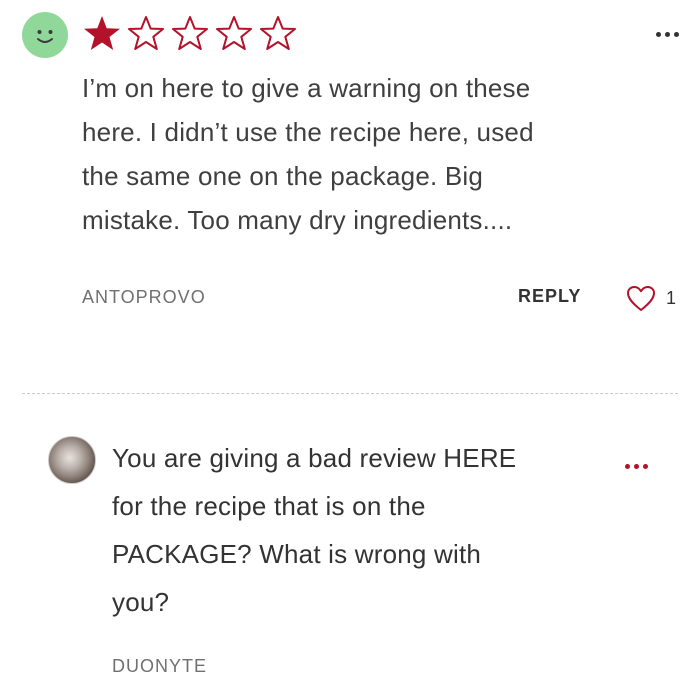 This screenshot has height=688, width=700. I want to click on reply-text-line: you?, so click(141, 602).